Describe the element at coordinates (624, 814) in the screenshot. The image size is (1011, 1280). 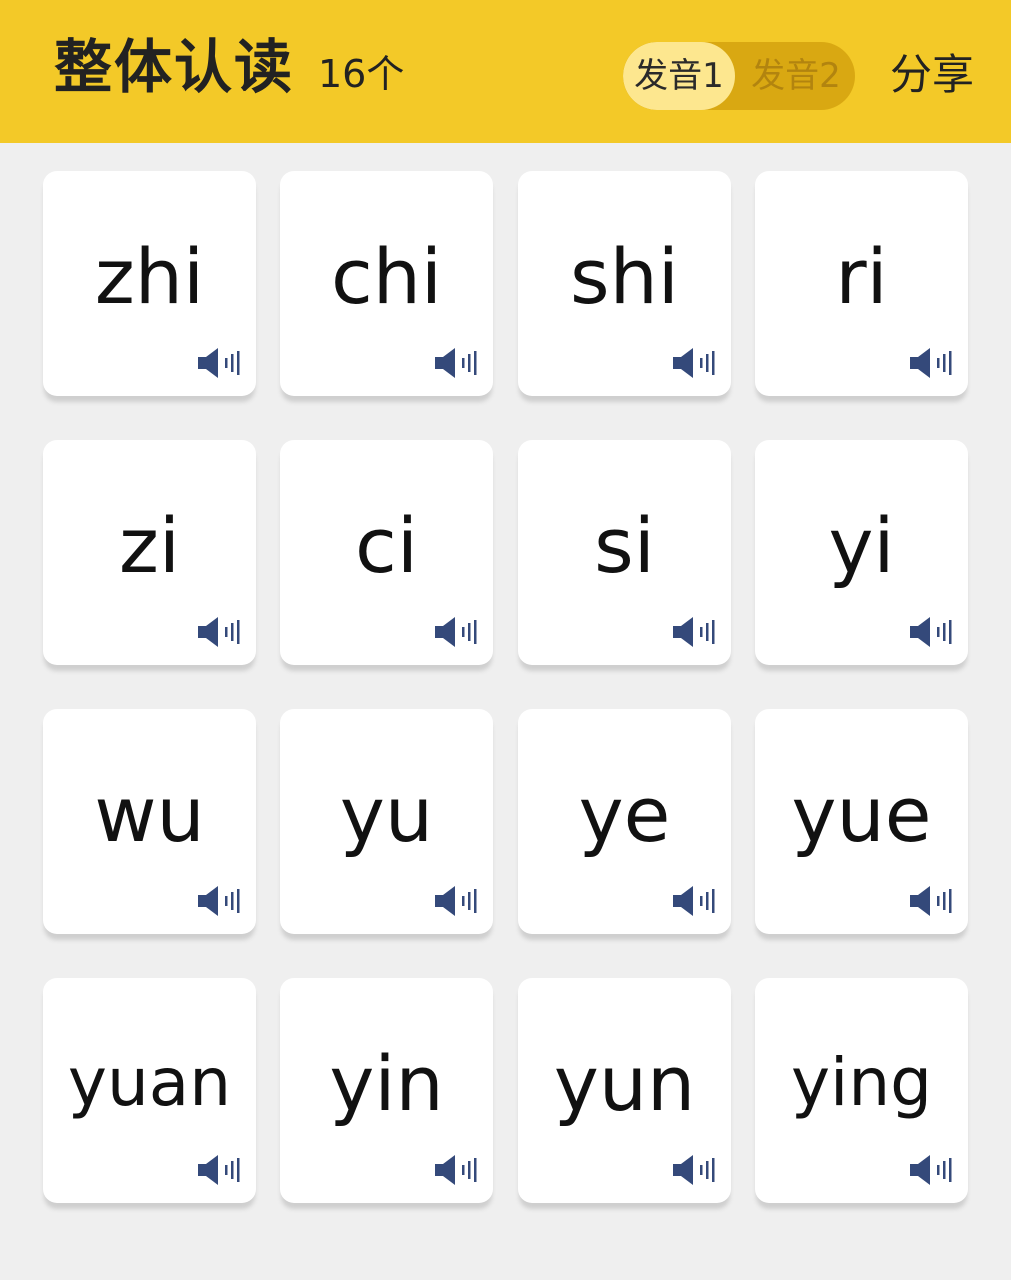
I see `syllable-text: ye` at that location.